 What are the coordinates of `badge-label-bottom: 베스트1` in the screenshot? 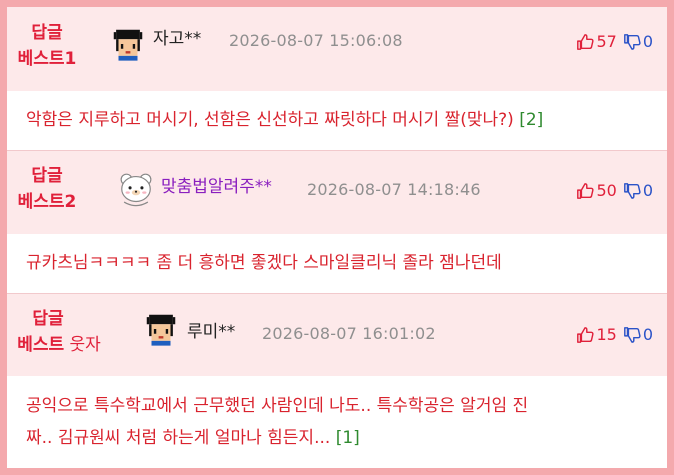 It's located at (47, 59).